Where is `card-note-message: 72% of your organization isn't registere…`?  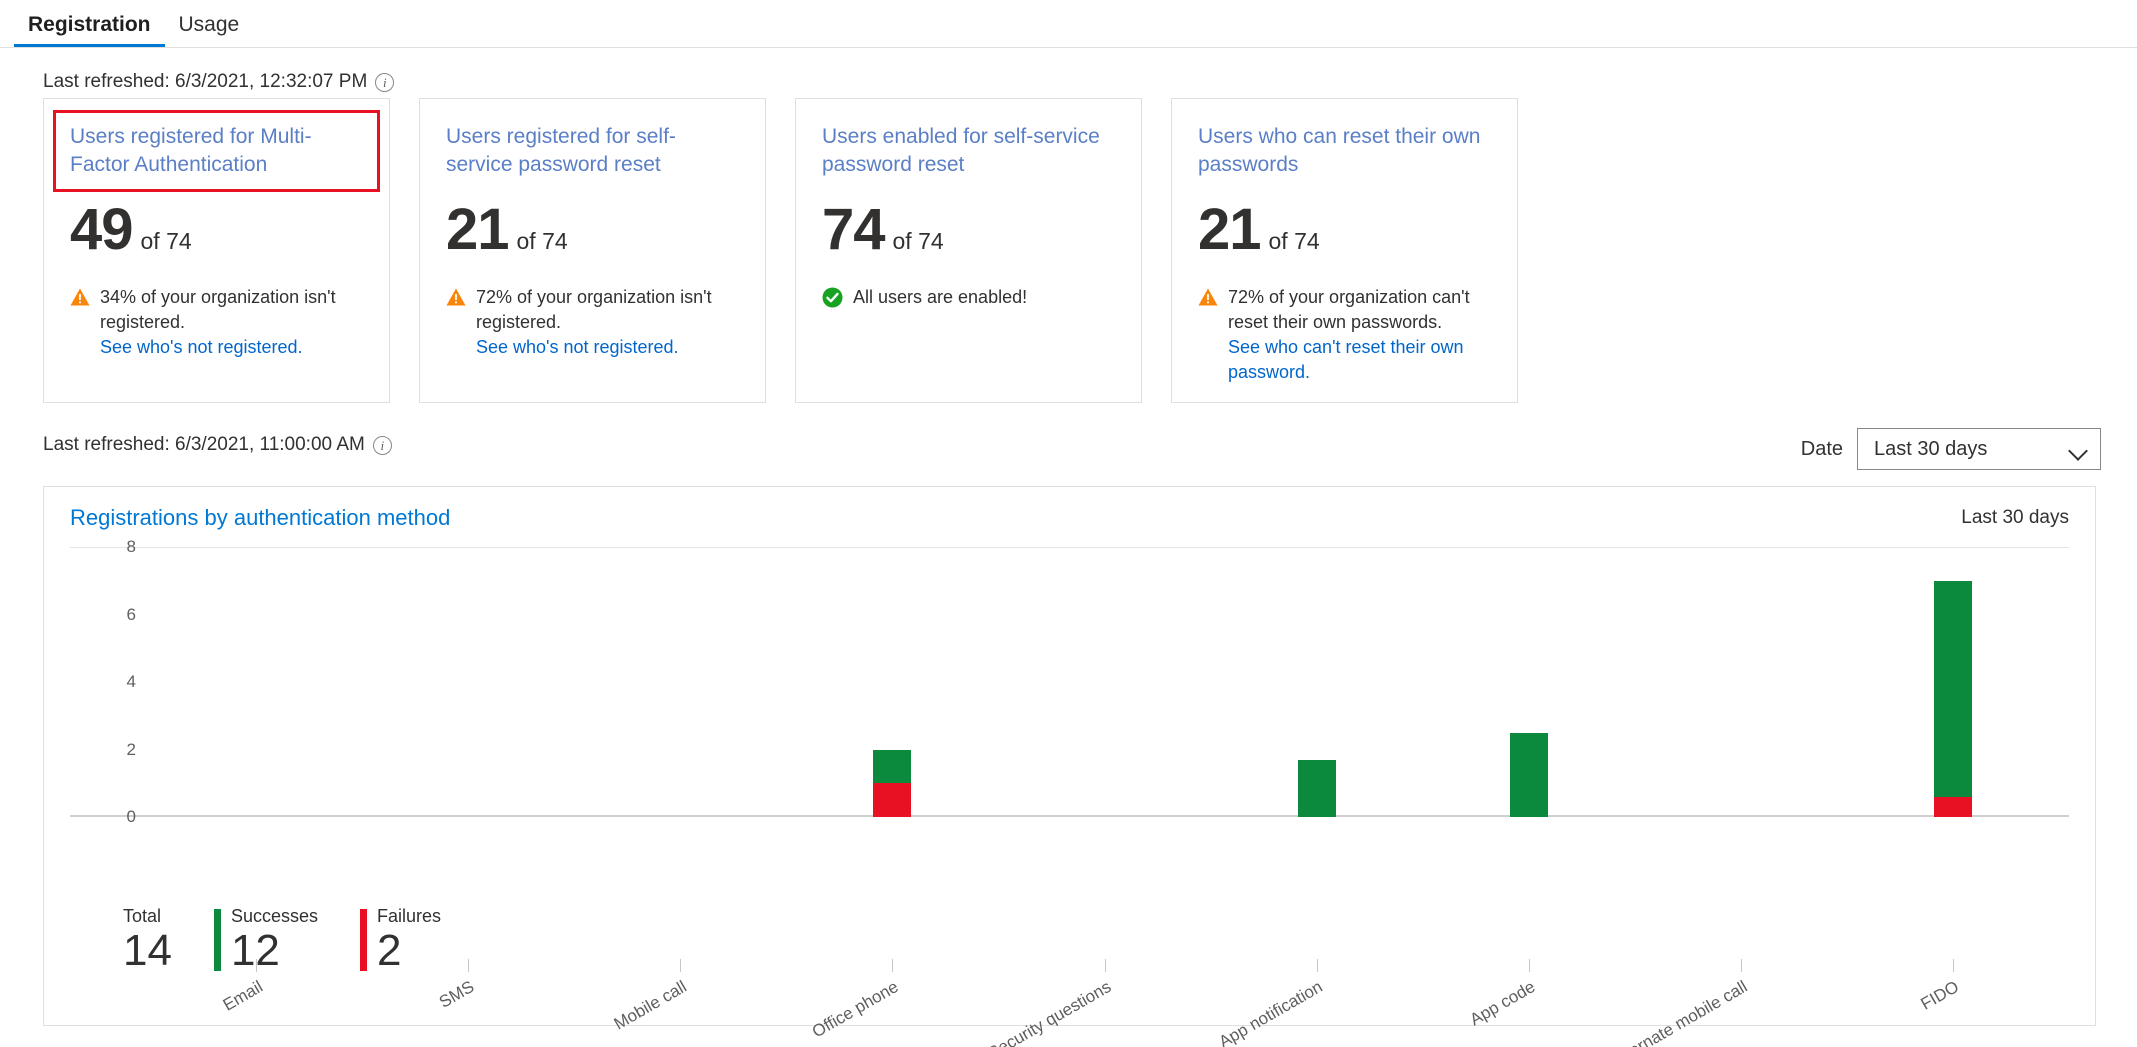
card-note-message: 72% of your organization isn't registere… is located at coordinates (594, 309).